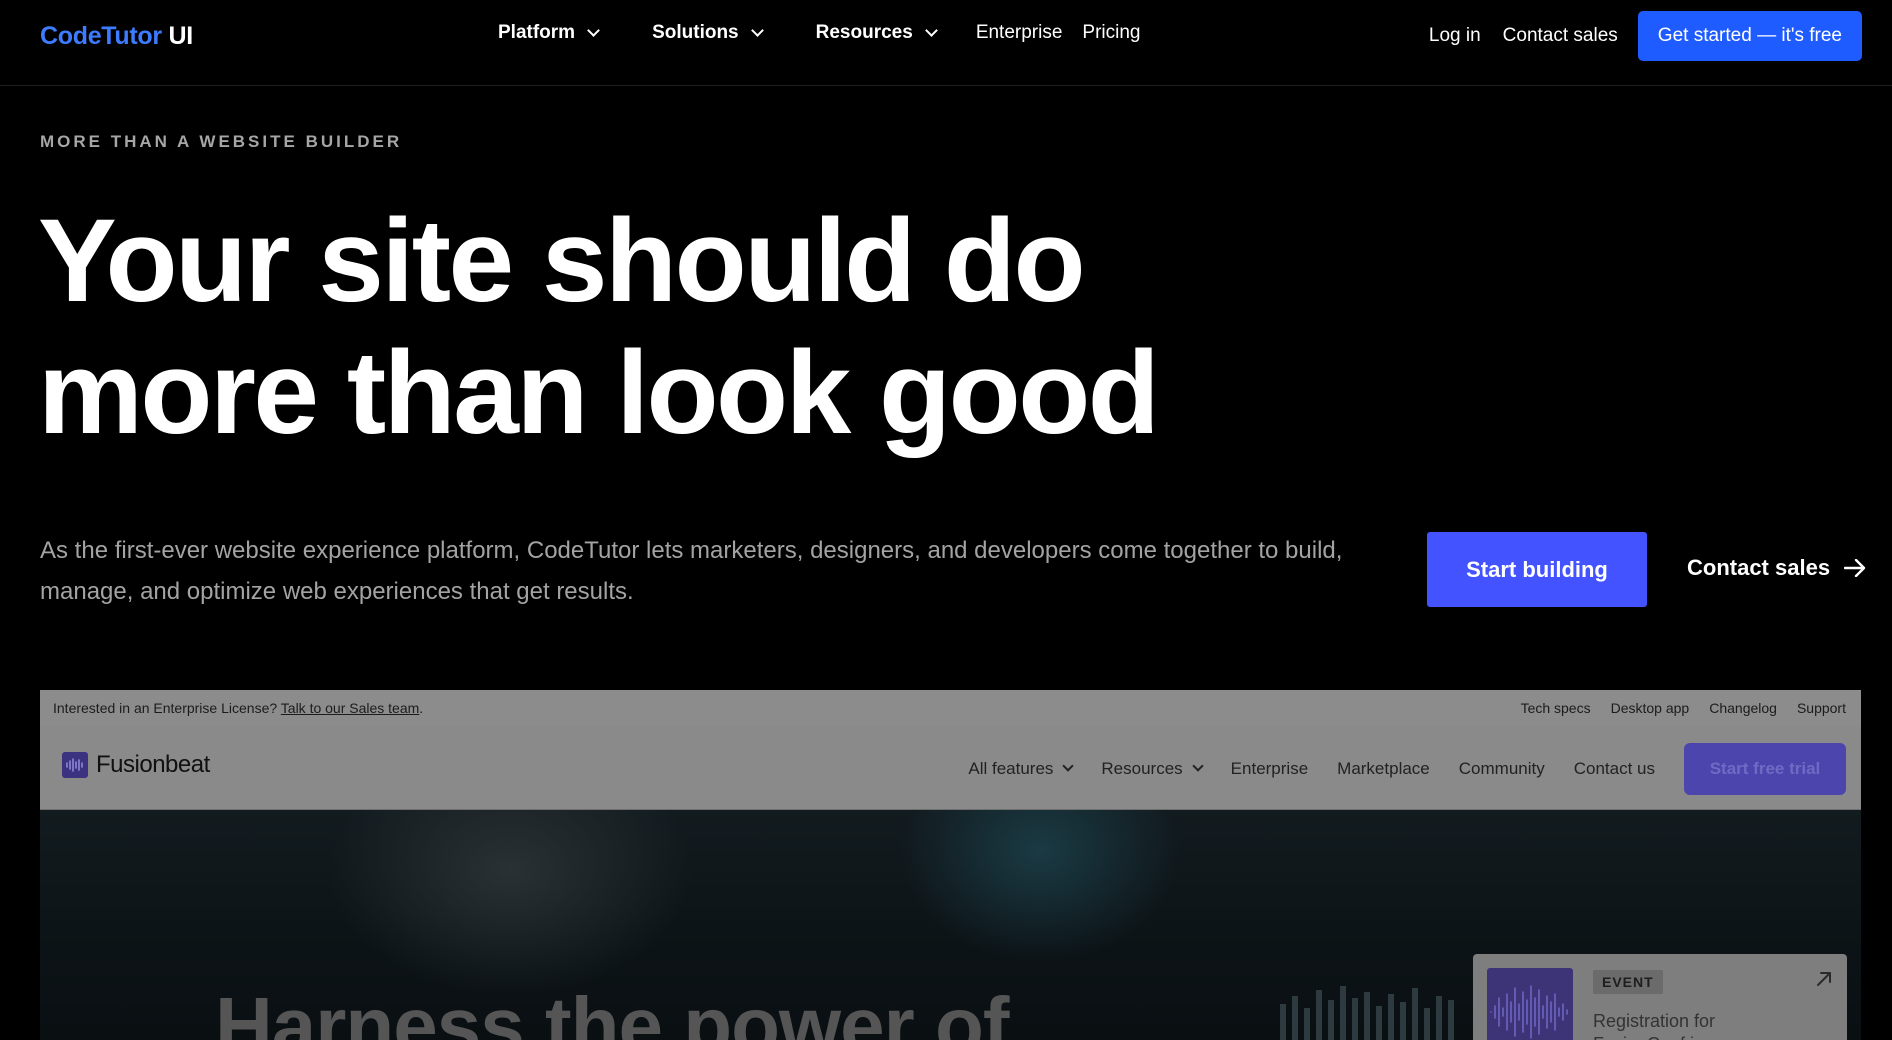 The image size is (1892, 1040). What do you see at coordinates (864, 32) in the screenshot?
I see `nav-item-label: Resources` at bounding box center [864, 32].